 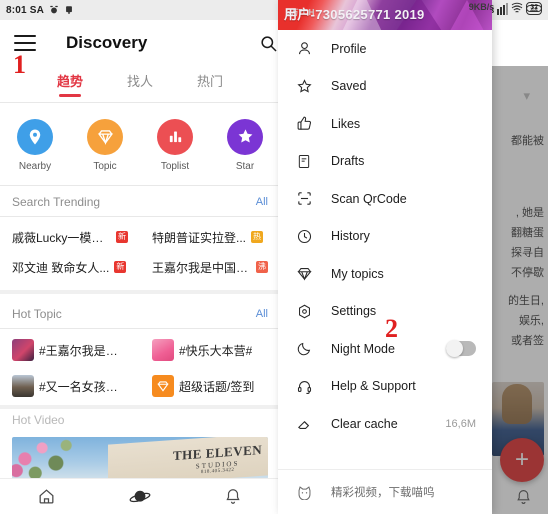 I want to click on tab-hot: 热门, so click(x=210, y=84).